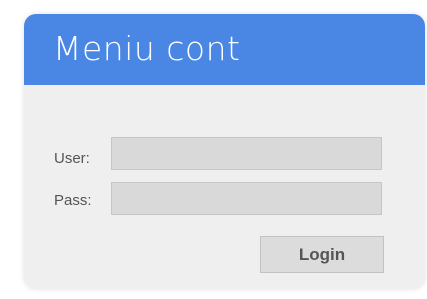  What do you see at coordinates (72, 158) in the screenshot?
I see `user-label: User:` at bounding box center [72, 158].